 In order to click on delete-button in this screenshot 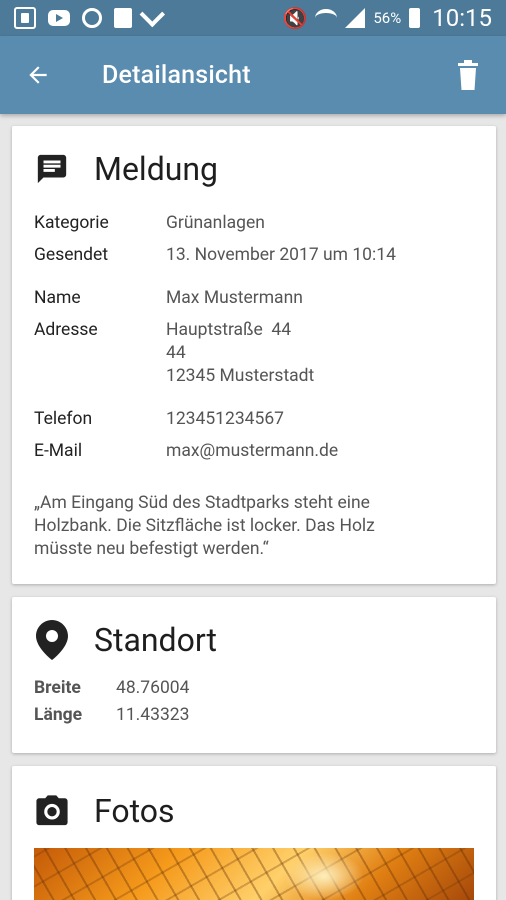, I will do `click(468, 75)`.